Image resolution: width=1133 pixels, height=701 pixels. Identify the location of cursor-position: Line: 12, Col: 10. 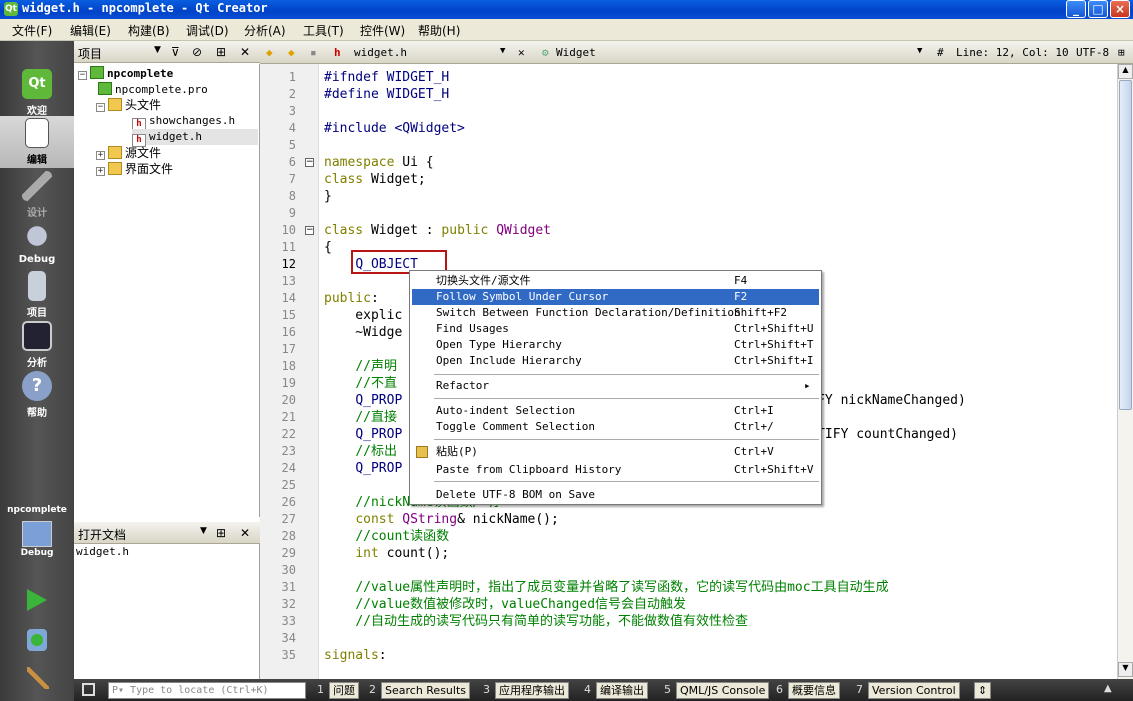
(1012, 52).